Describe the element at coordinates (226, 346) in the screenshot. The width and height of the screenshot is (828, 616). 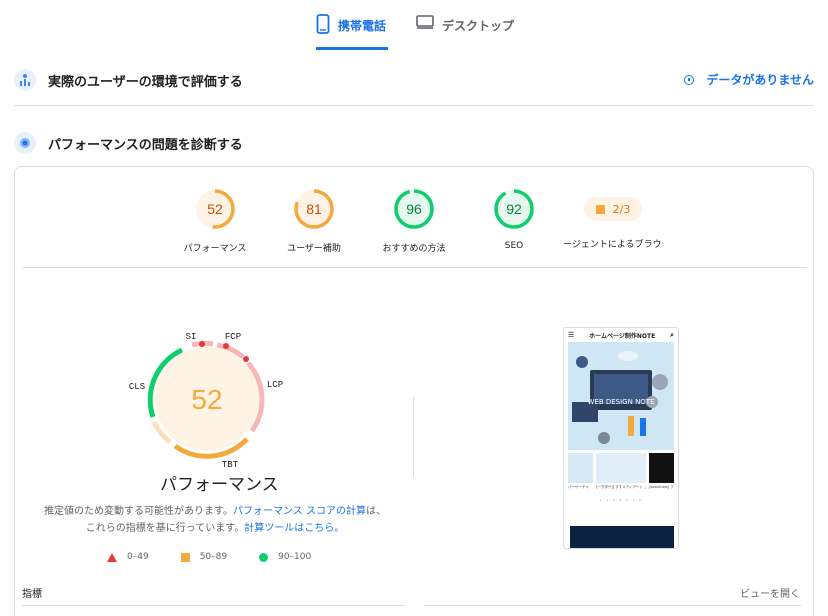
I see `fcp-marker` at that location.